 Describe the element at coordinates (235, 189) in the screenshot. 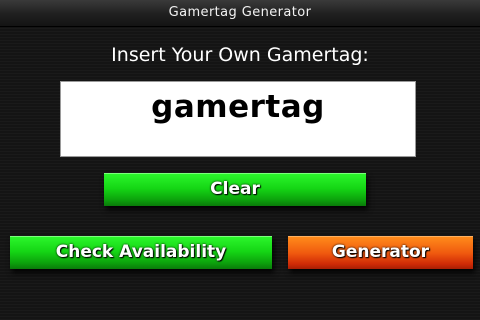

I see `clear-button: Clear` at that location.